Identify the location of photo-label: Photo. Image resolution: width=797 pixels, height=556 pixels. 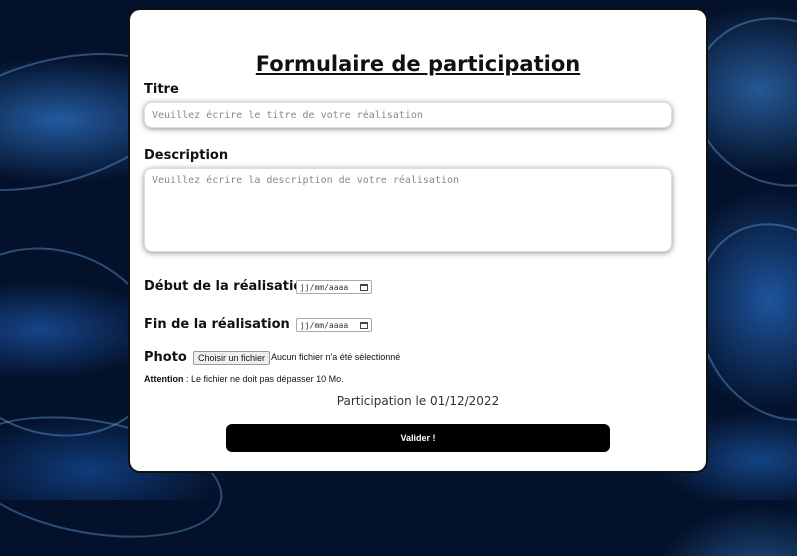
(165, 357).